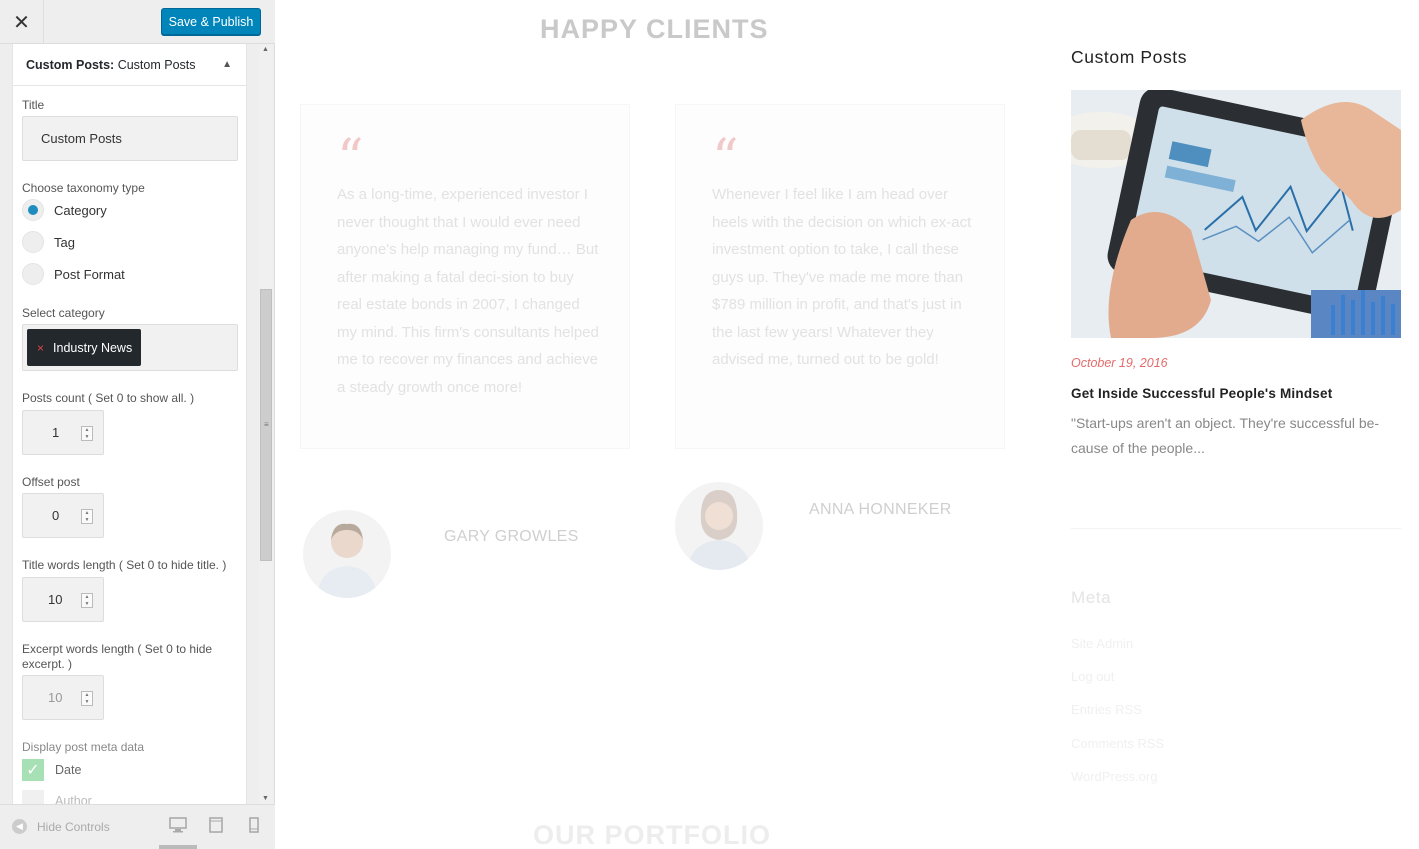 The height and width of the screenshot is (849, 1419). I want to click on offset-value: 0, so click(56, 515).